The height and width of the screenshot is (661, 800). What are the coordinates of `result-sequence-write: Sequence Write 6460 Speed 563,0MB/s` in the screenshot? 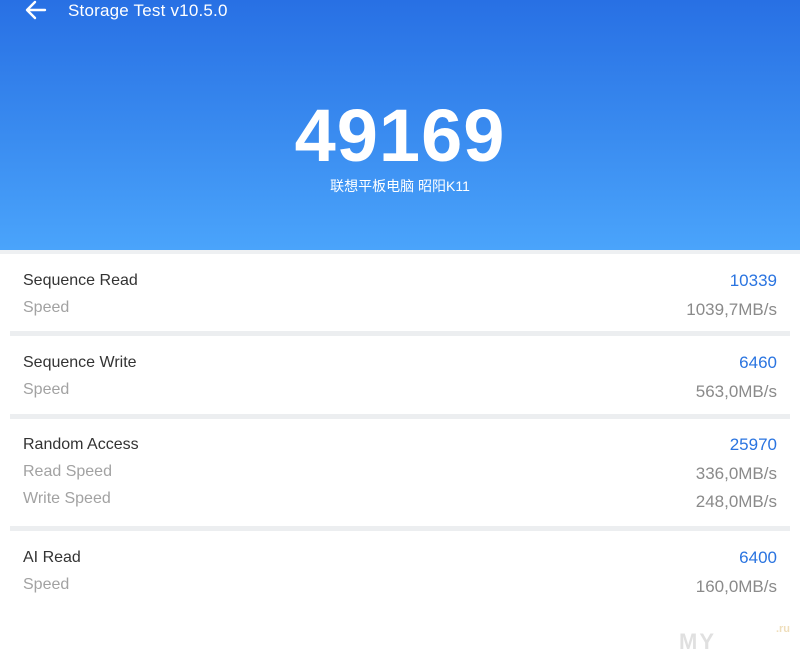 It's located at (400, 377).